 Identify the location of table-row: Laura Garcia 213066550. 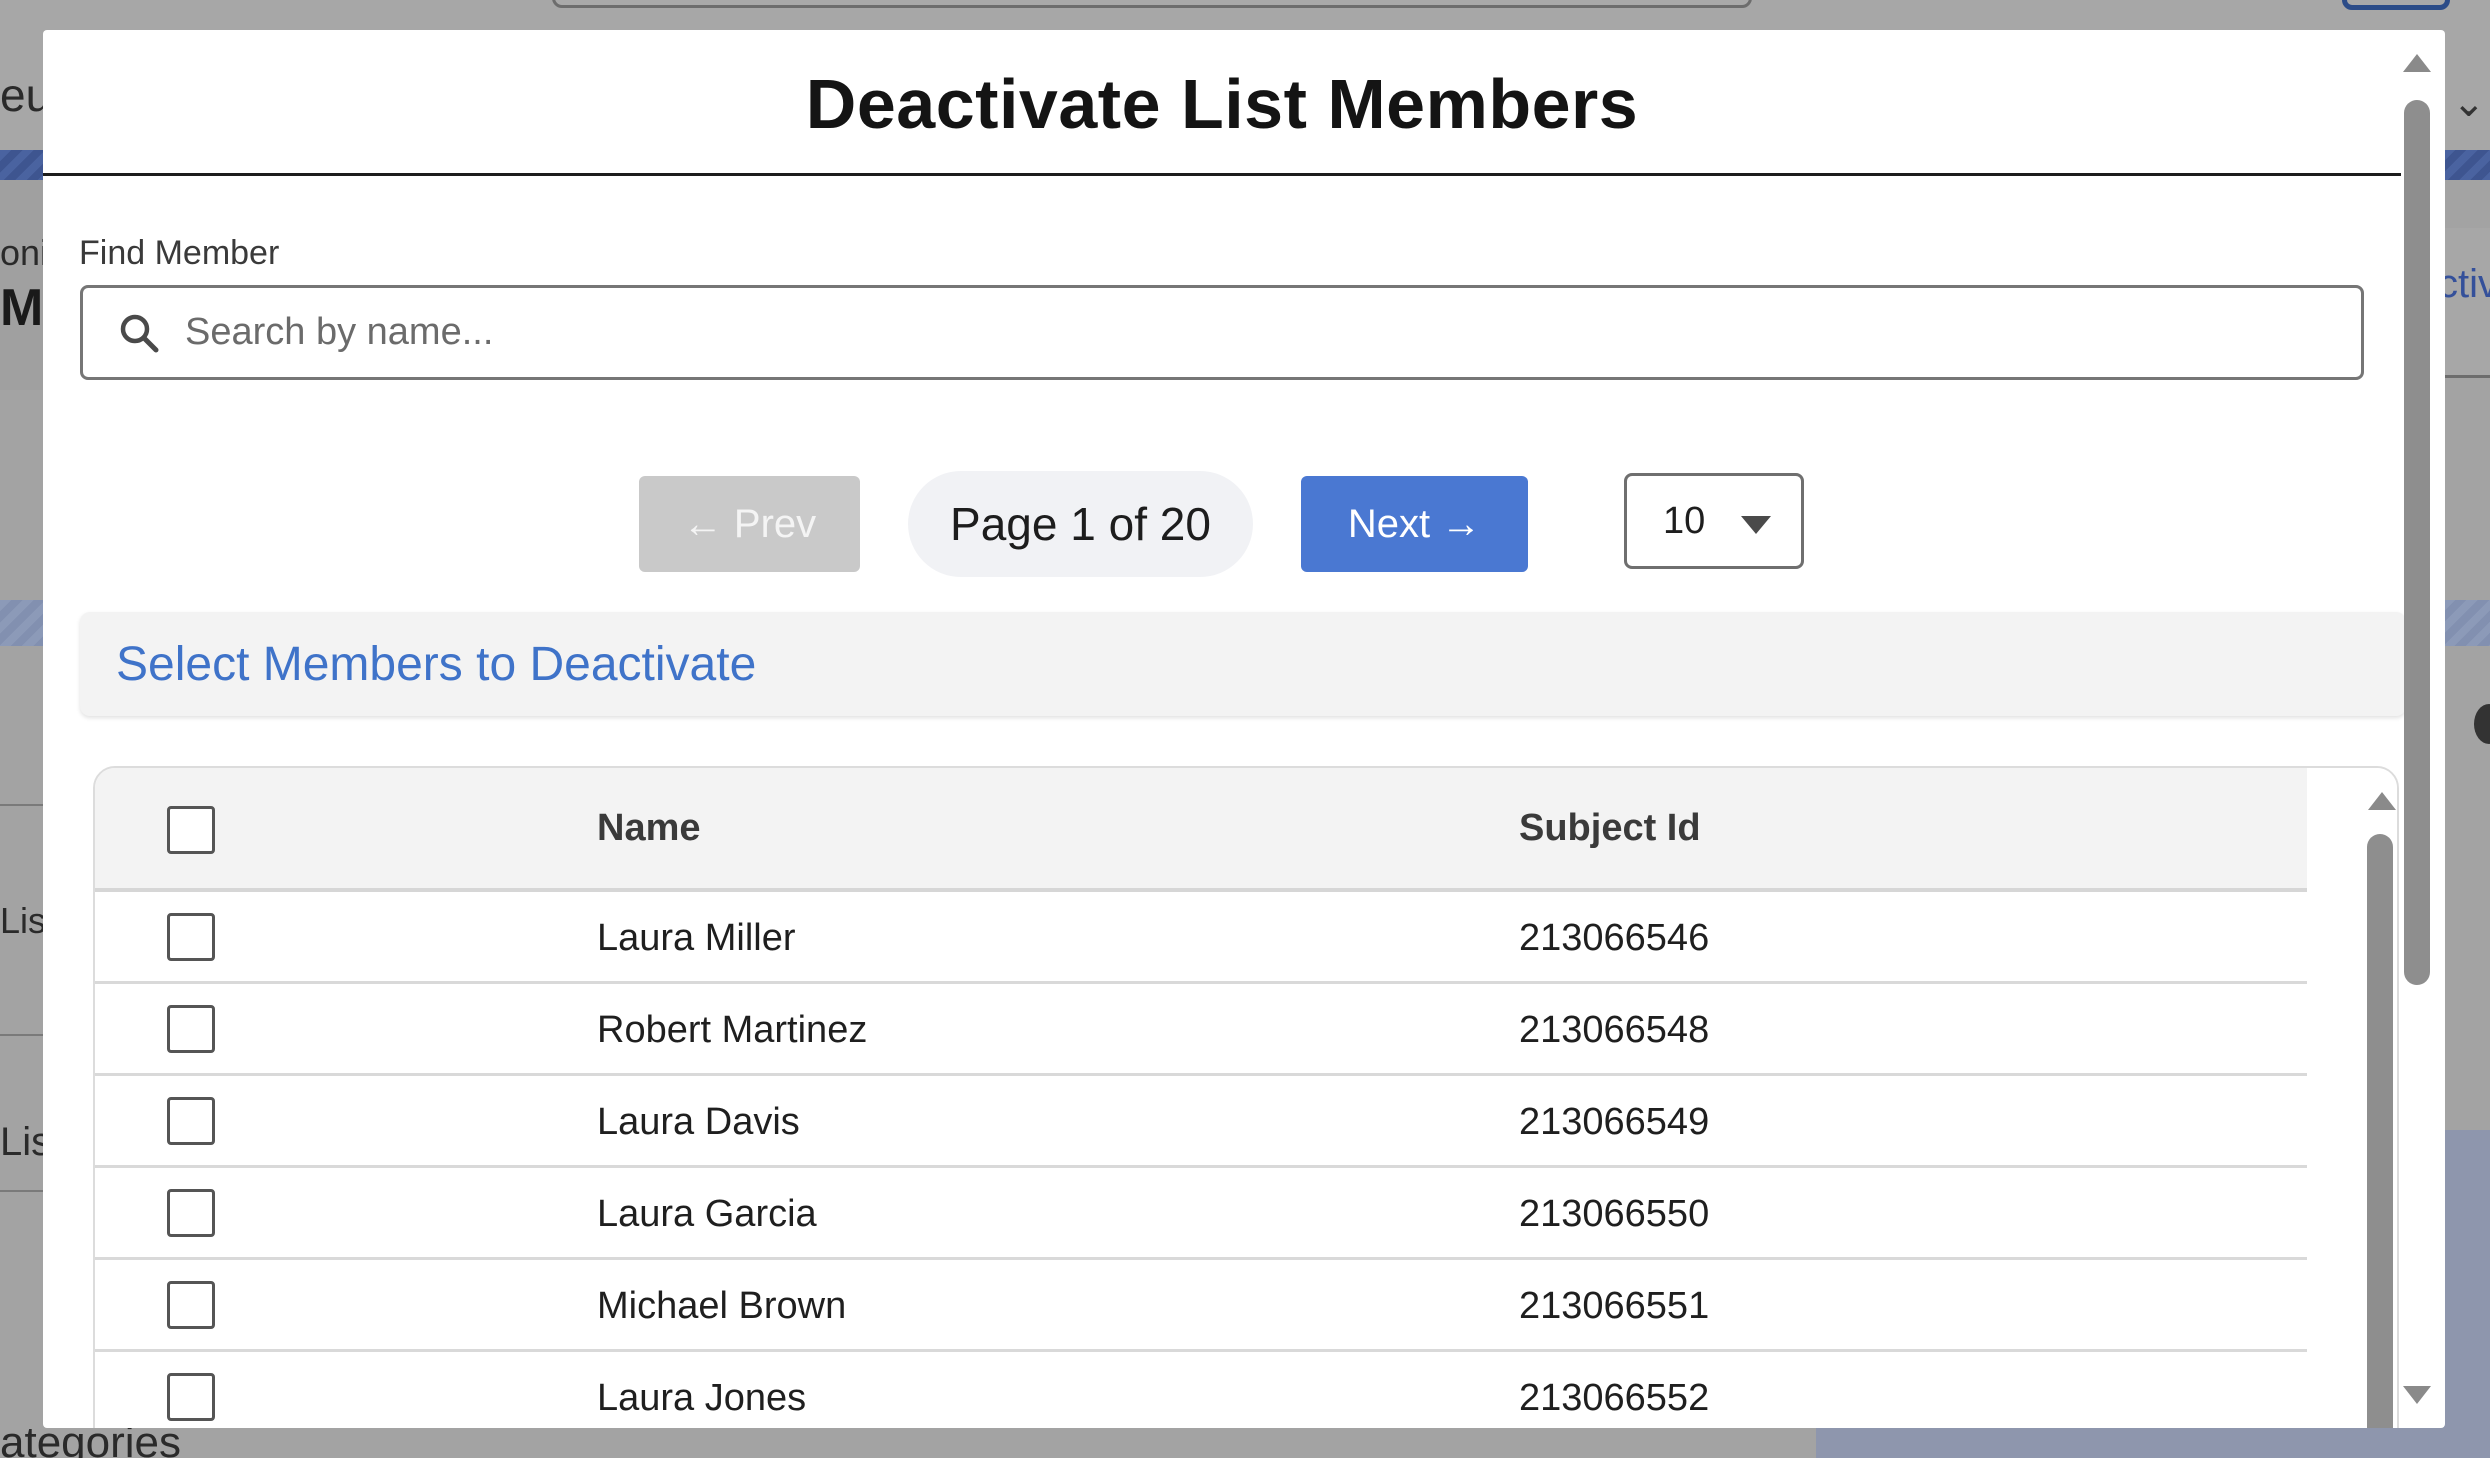
(1201, 1214).